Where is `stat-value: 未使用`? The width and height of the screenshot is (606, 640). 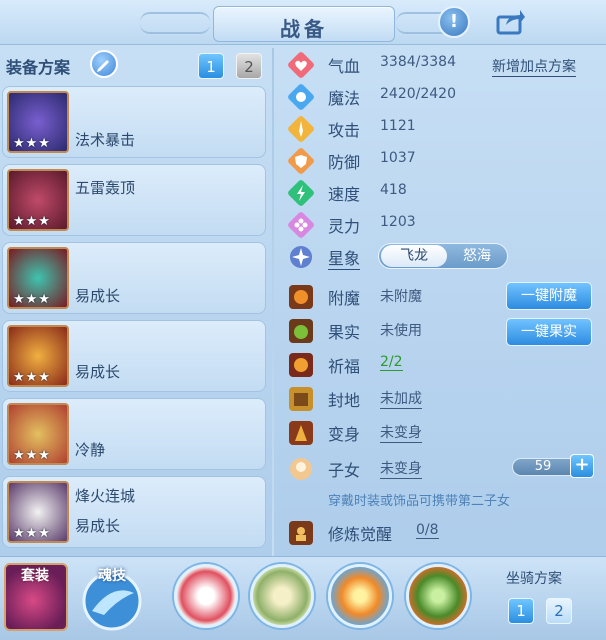 stat-value: 未使用 is located at coordinates (401, 331).